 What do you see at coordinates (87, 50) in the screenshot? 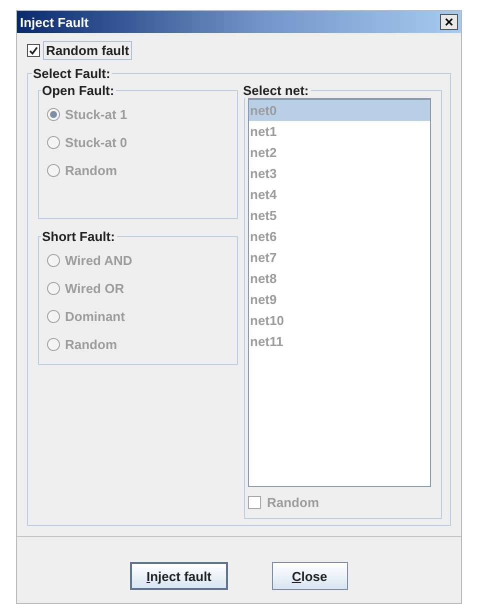
I see `checkbox-label: Random fault` at bounding box center [87, 50].